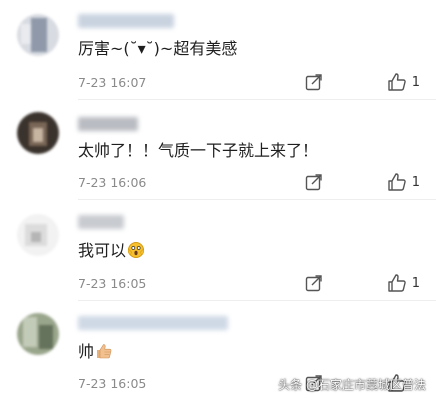  Describe the element at coordinates (104, 353) in the screenshot. I see `thumbs-up-emoji` at that location.